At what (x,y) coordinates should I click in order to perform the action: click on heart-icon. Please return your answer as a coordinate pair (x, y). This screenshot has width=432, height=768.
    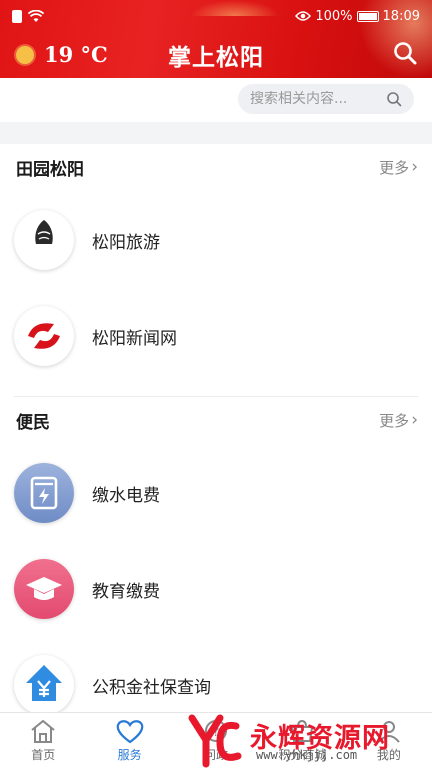
    Looking at the image, I should click on (129, 732).